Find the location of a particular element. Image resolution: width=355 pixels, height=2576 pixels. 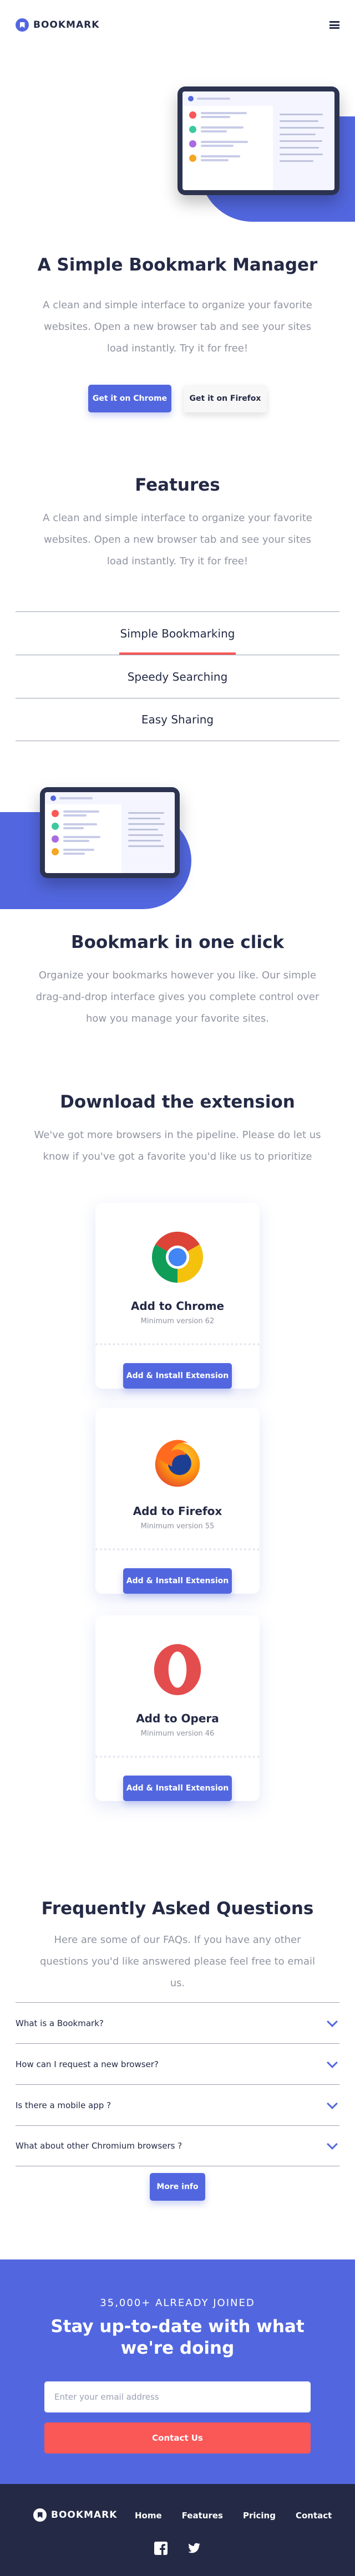

faq-question: Is there a mobile app ? is located at coordinates (63, 2105).